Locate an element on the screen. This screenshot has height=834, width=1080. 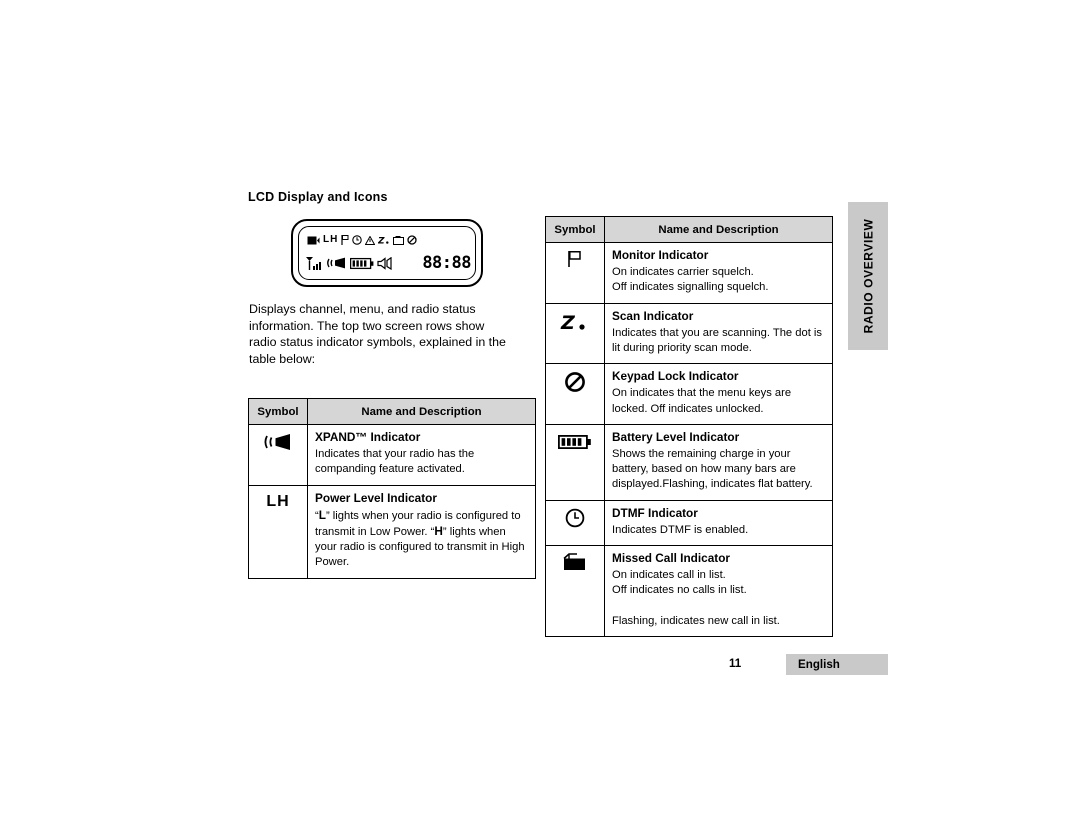
section-side-tab: RADIO OVERVIEW is located at coordinates (868, 276).